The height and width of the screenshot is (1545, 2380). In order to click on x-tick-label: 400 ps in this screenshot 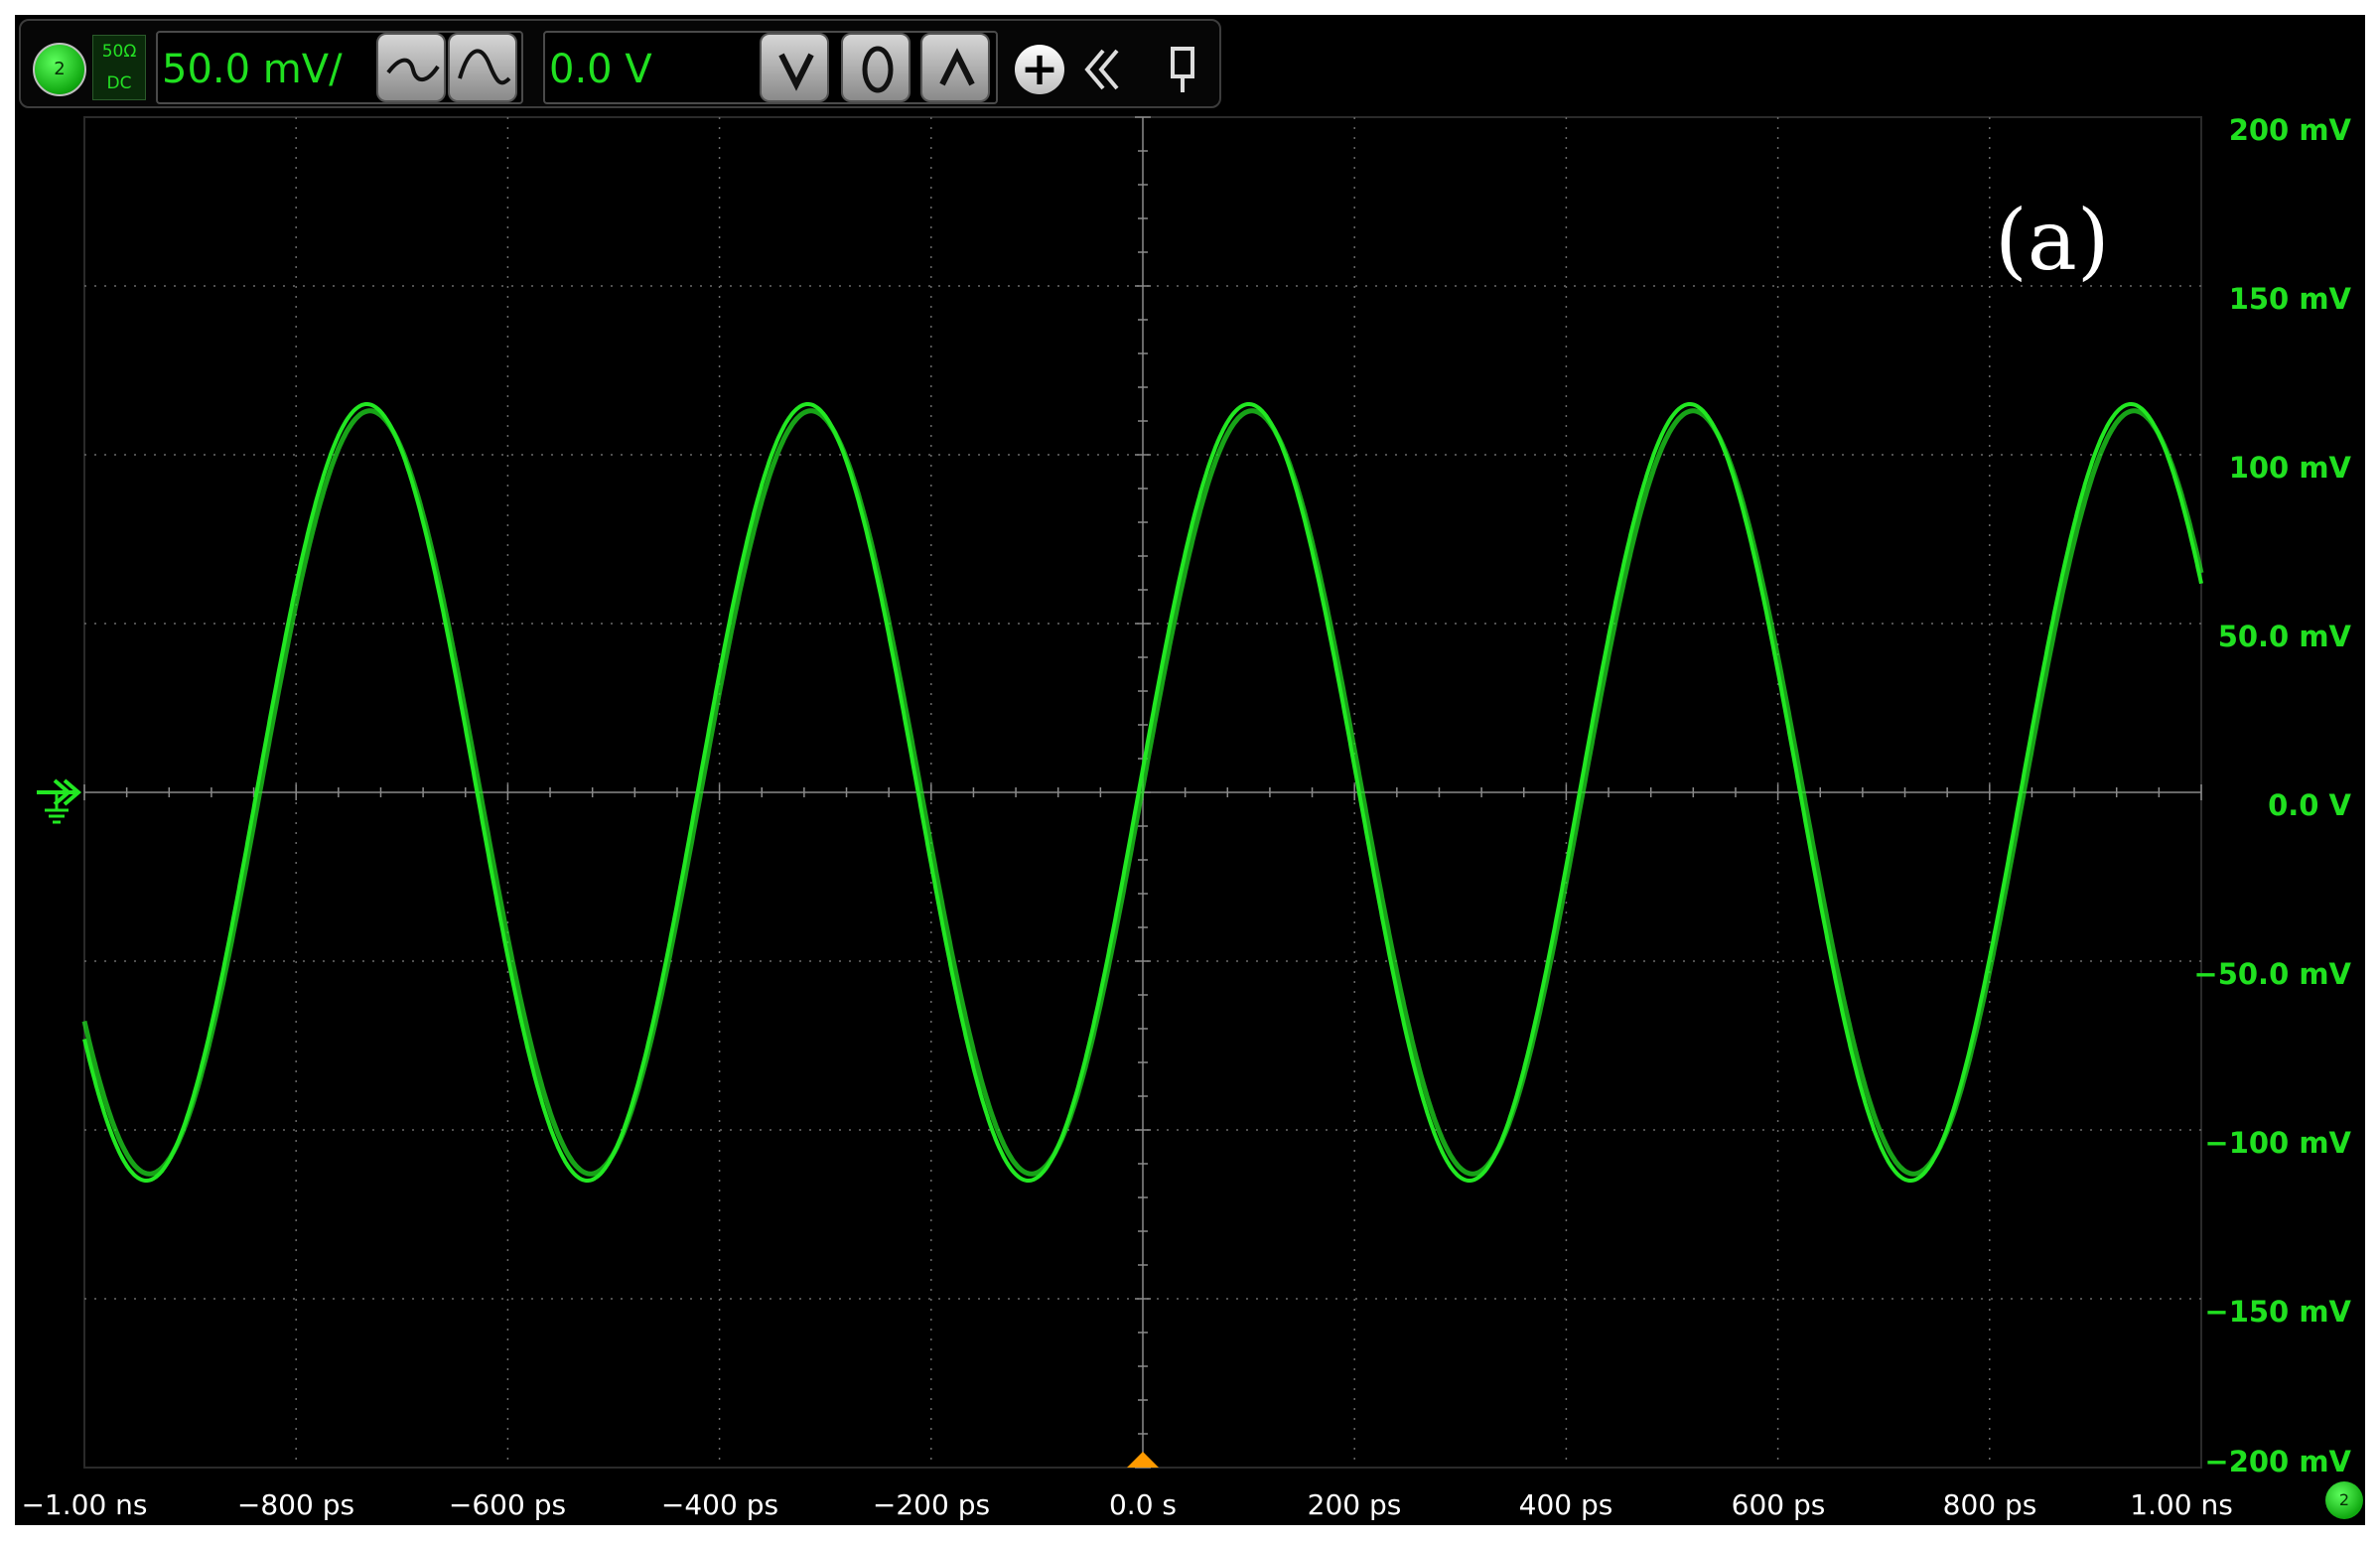, I will do `click(1565, 1504)`.